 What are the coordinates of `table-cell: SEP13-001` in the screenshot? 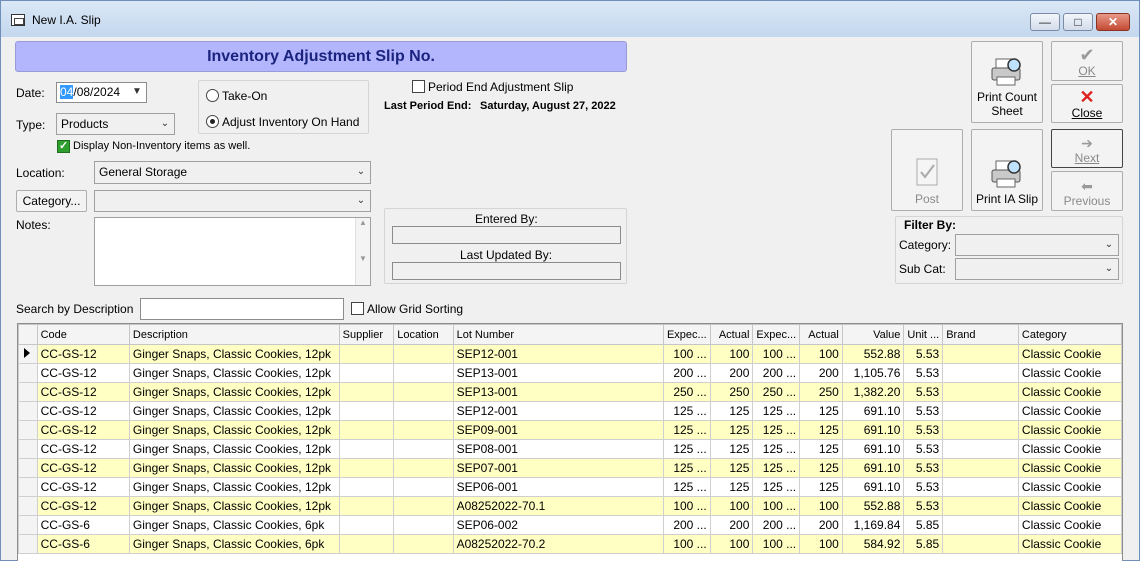 It's located at (558, 392).